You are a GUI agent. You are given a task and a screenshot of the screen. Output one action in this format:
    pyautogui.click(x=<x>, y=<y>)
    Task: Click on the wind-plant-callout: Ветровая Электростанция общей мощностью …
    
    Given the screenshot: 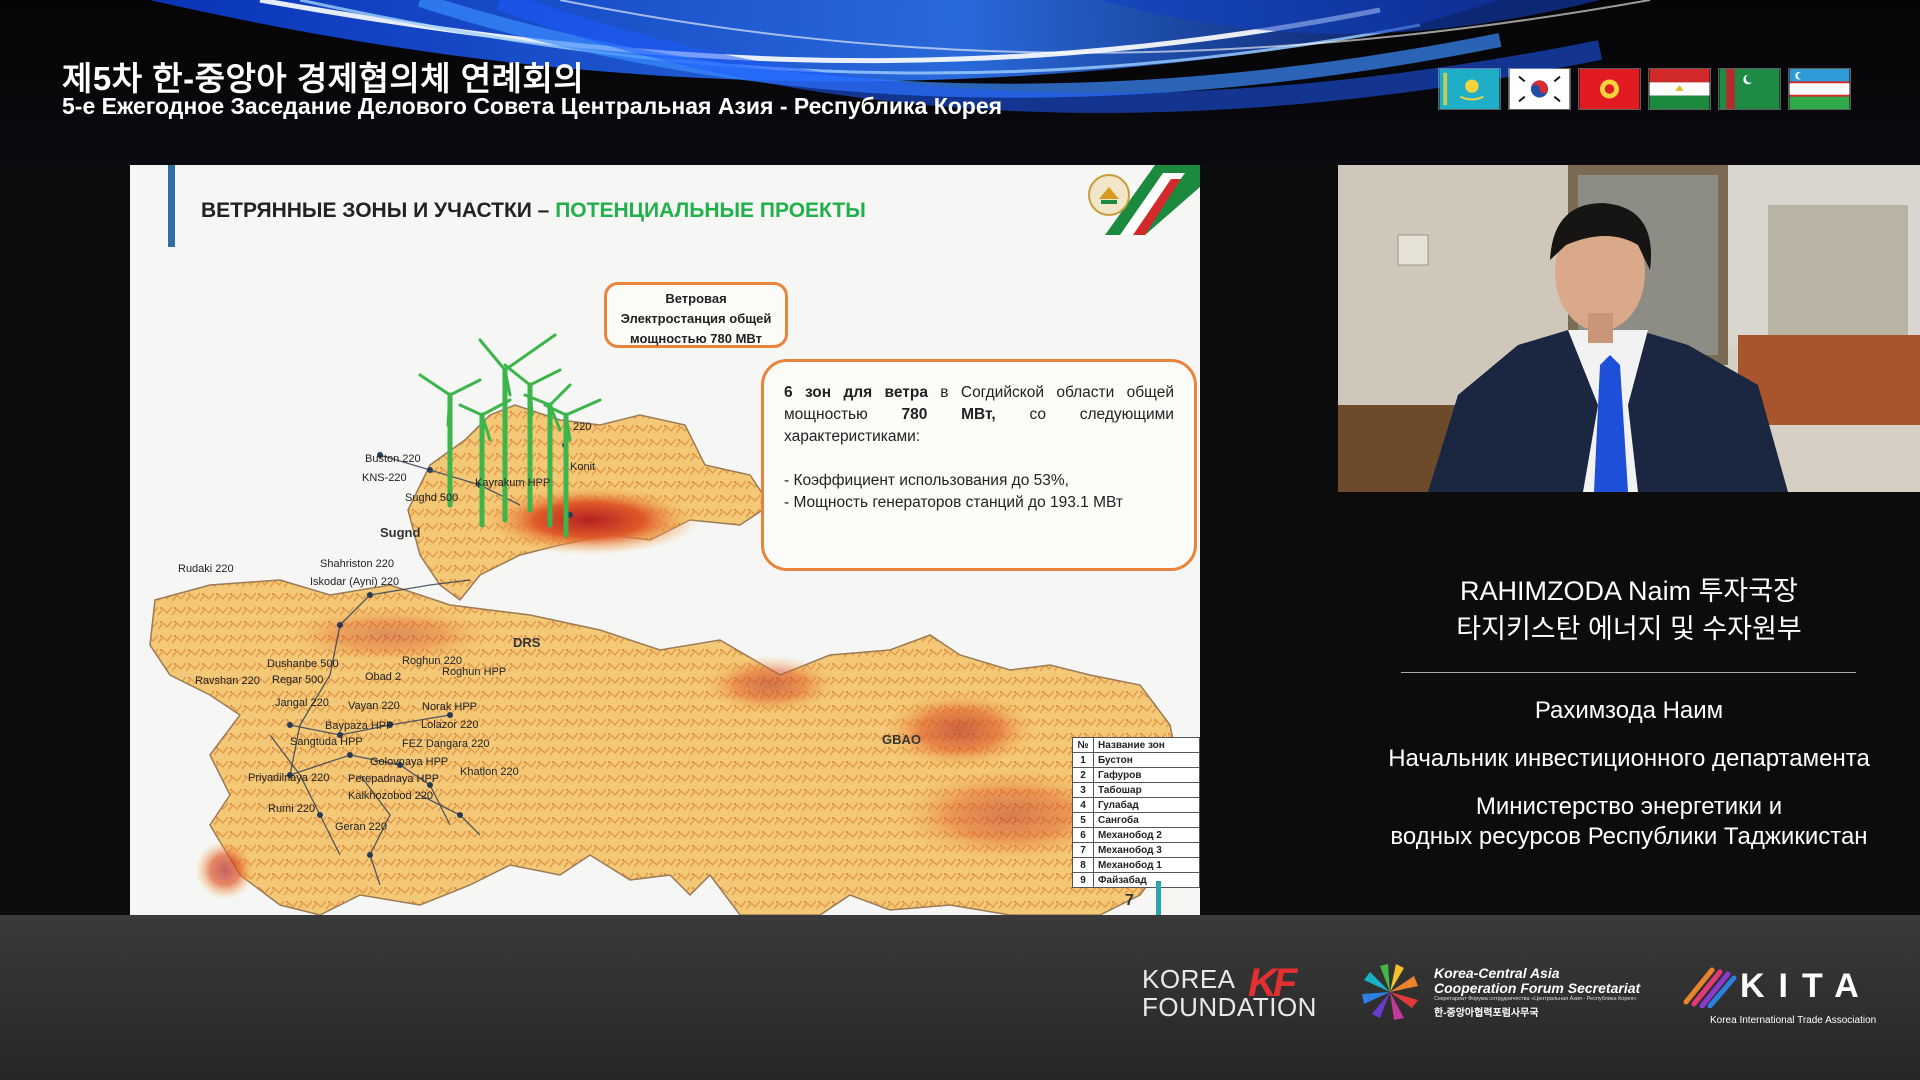 What is the action you would take?
    pyautogui.click(x=696, y=315)
    